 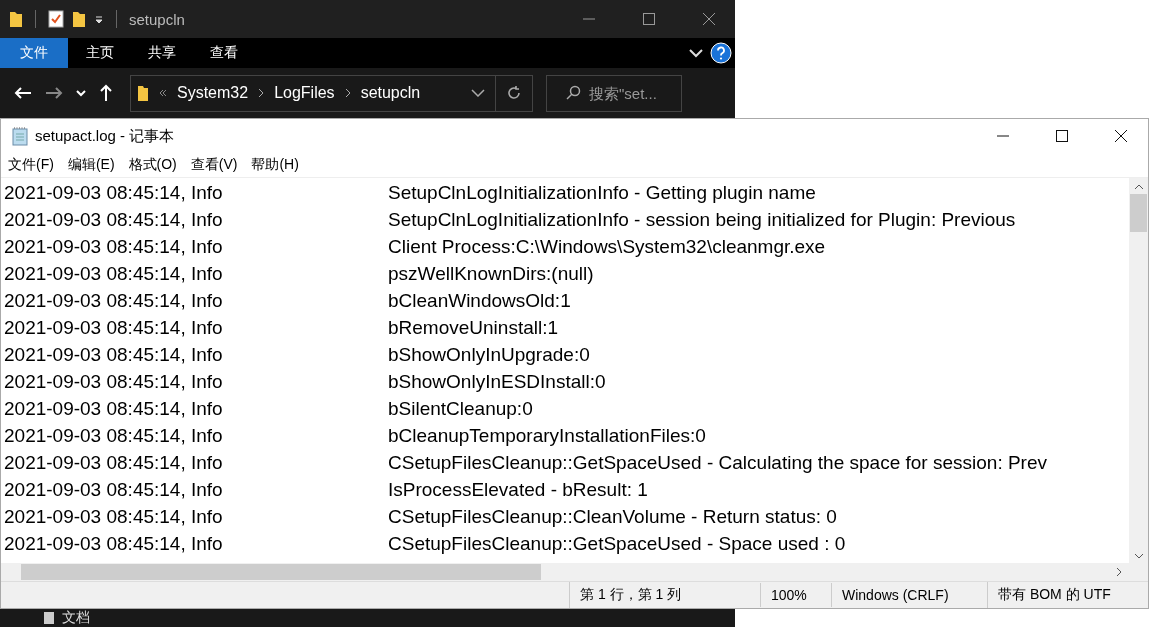 I want to click on forward-icon, so click(x=54, y=93).